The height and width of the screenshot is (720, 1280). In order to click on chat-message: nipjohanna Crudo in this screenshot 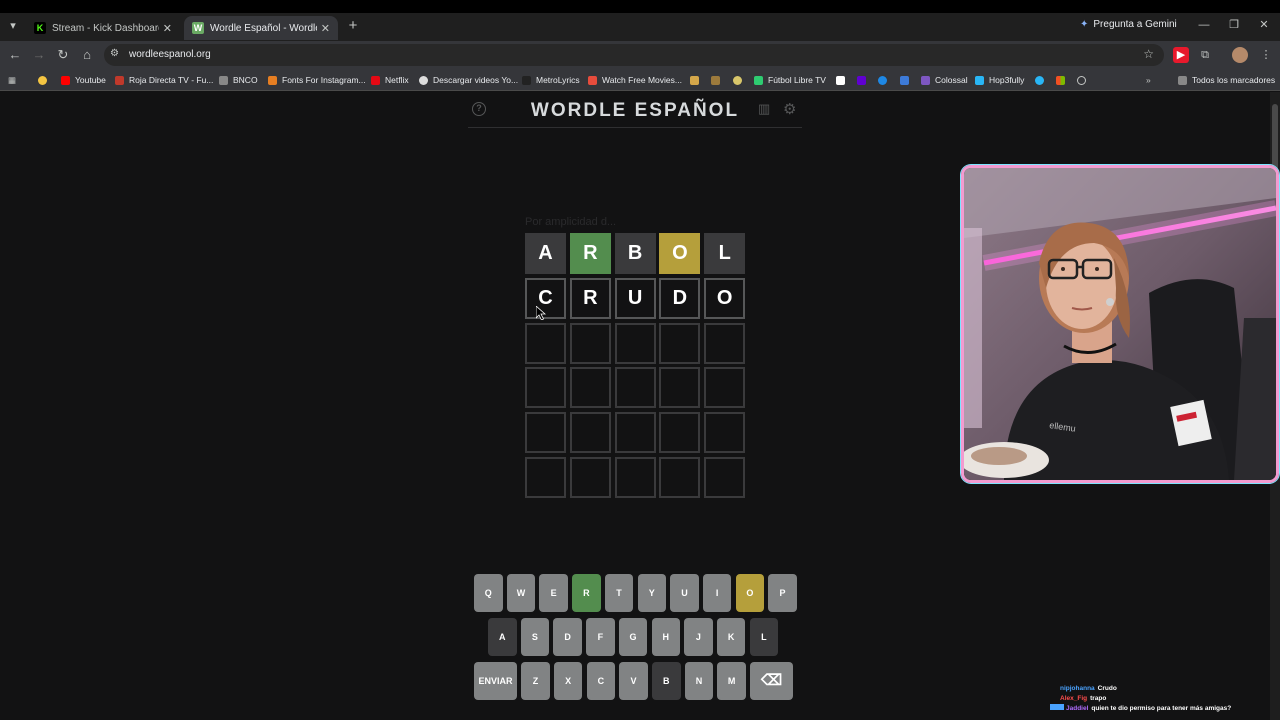, I will do `click(1159, 689)`.